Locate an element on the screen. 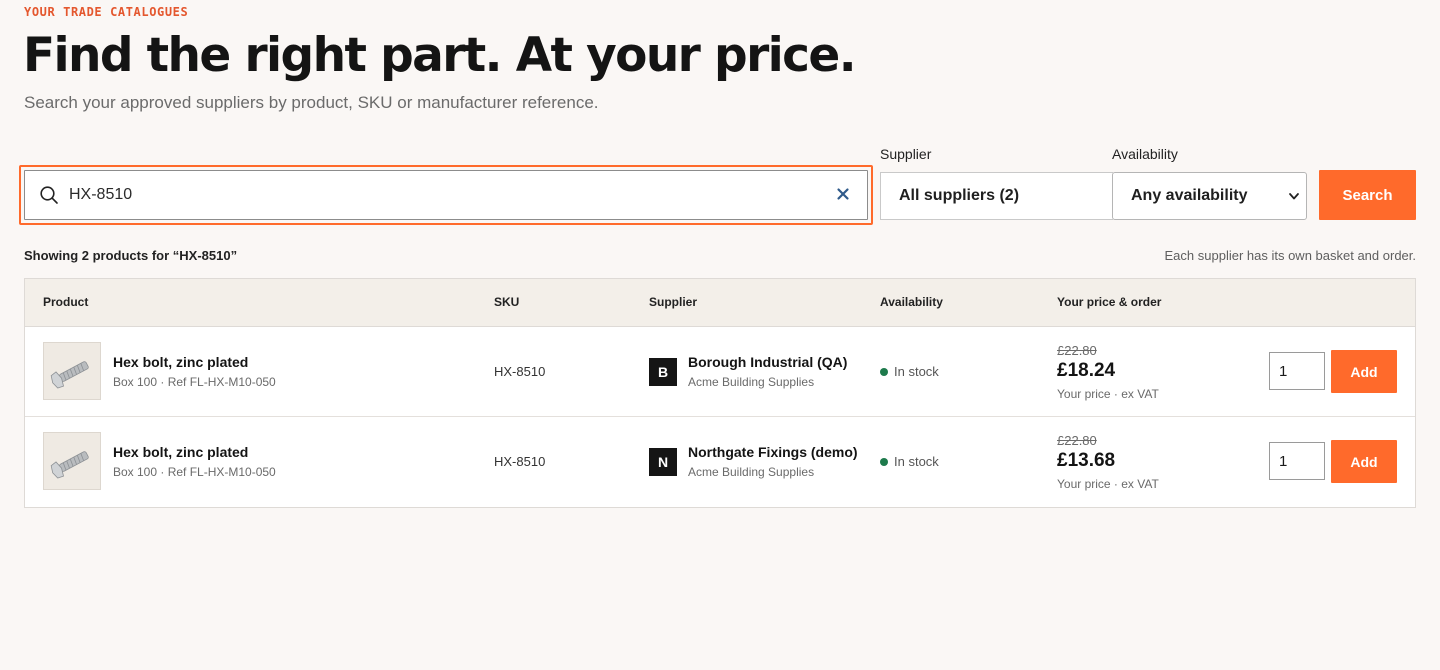 This screenshot has width=1440, height=670. search-input is located at coordinates (446, 195).